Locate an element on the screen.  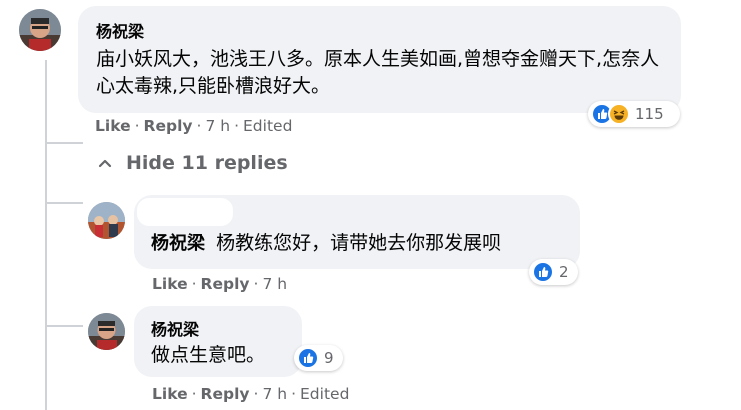
hide-replies-button: Hide 11 replies is located at coordinates (193, 163).